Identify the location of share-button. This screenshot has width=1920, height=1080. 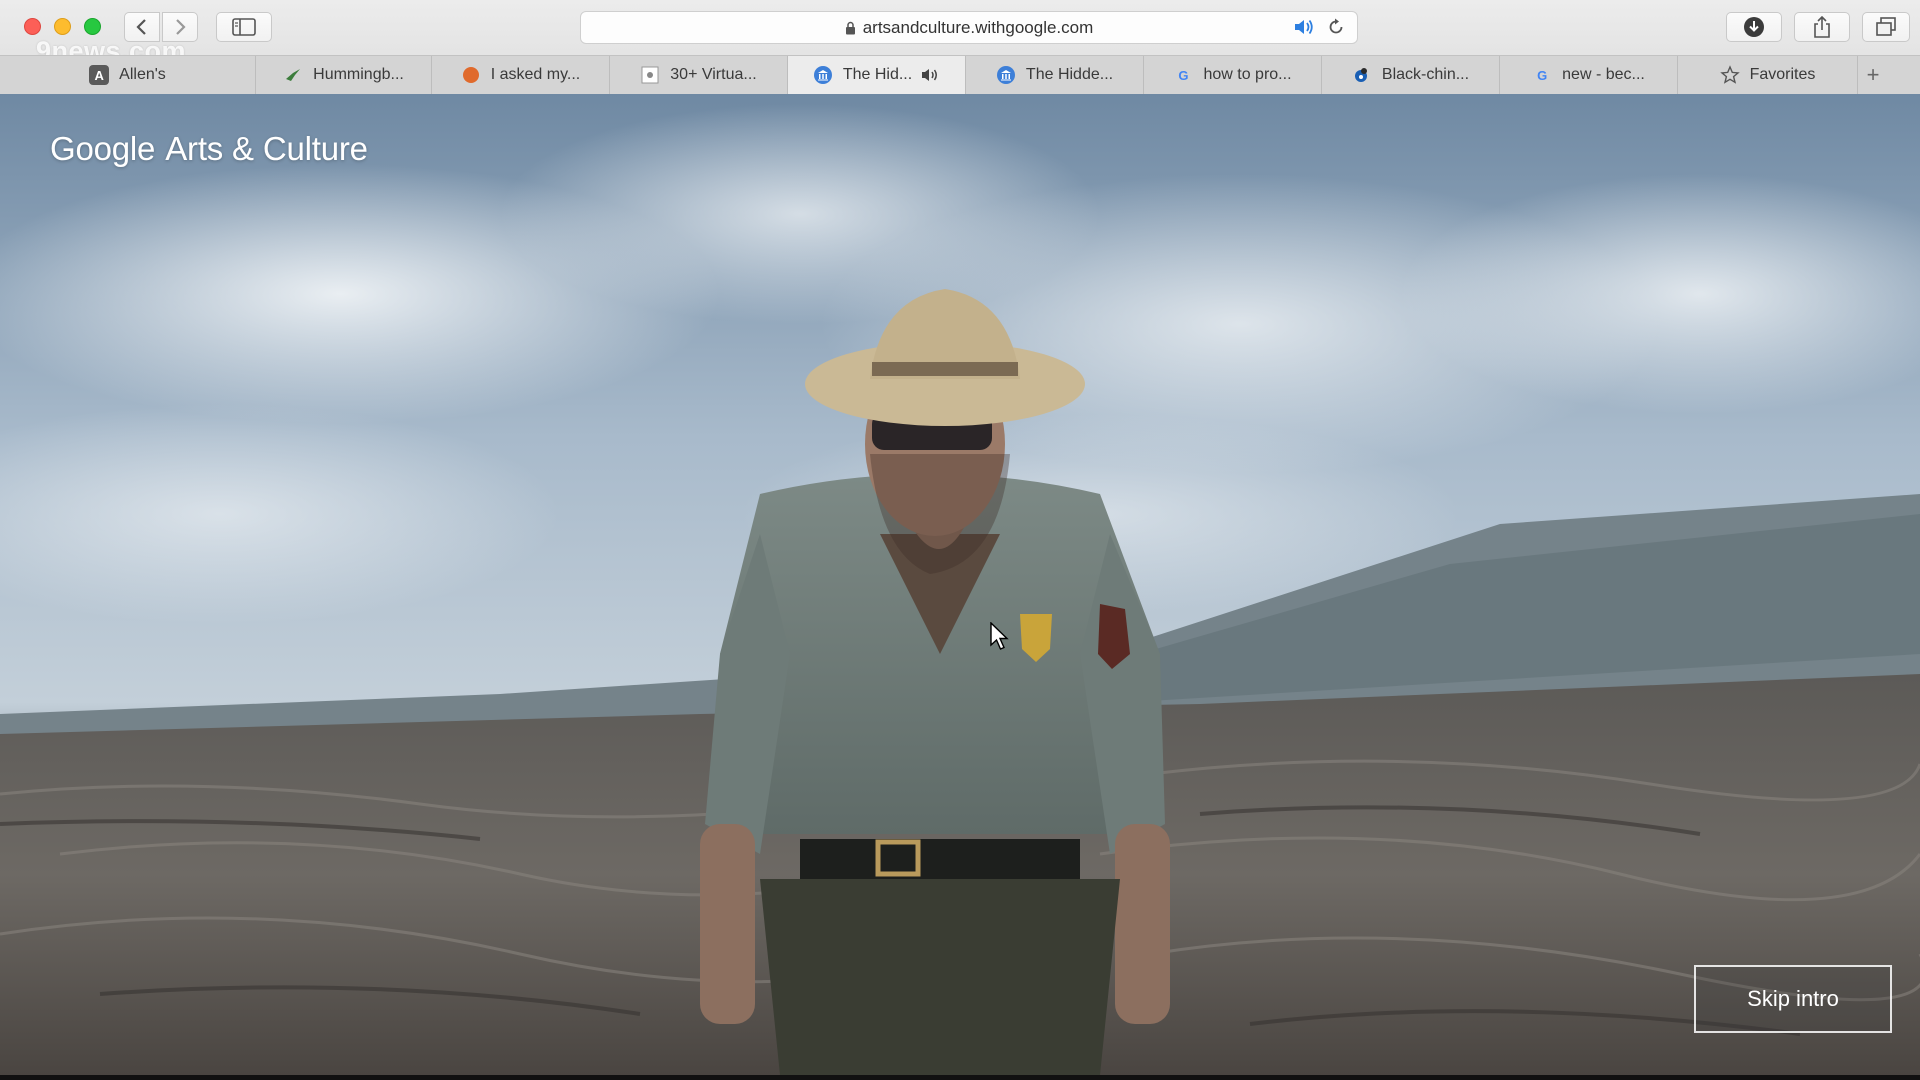
(1822, 27).